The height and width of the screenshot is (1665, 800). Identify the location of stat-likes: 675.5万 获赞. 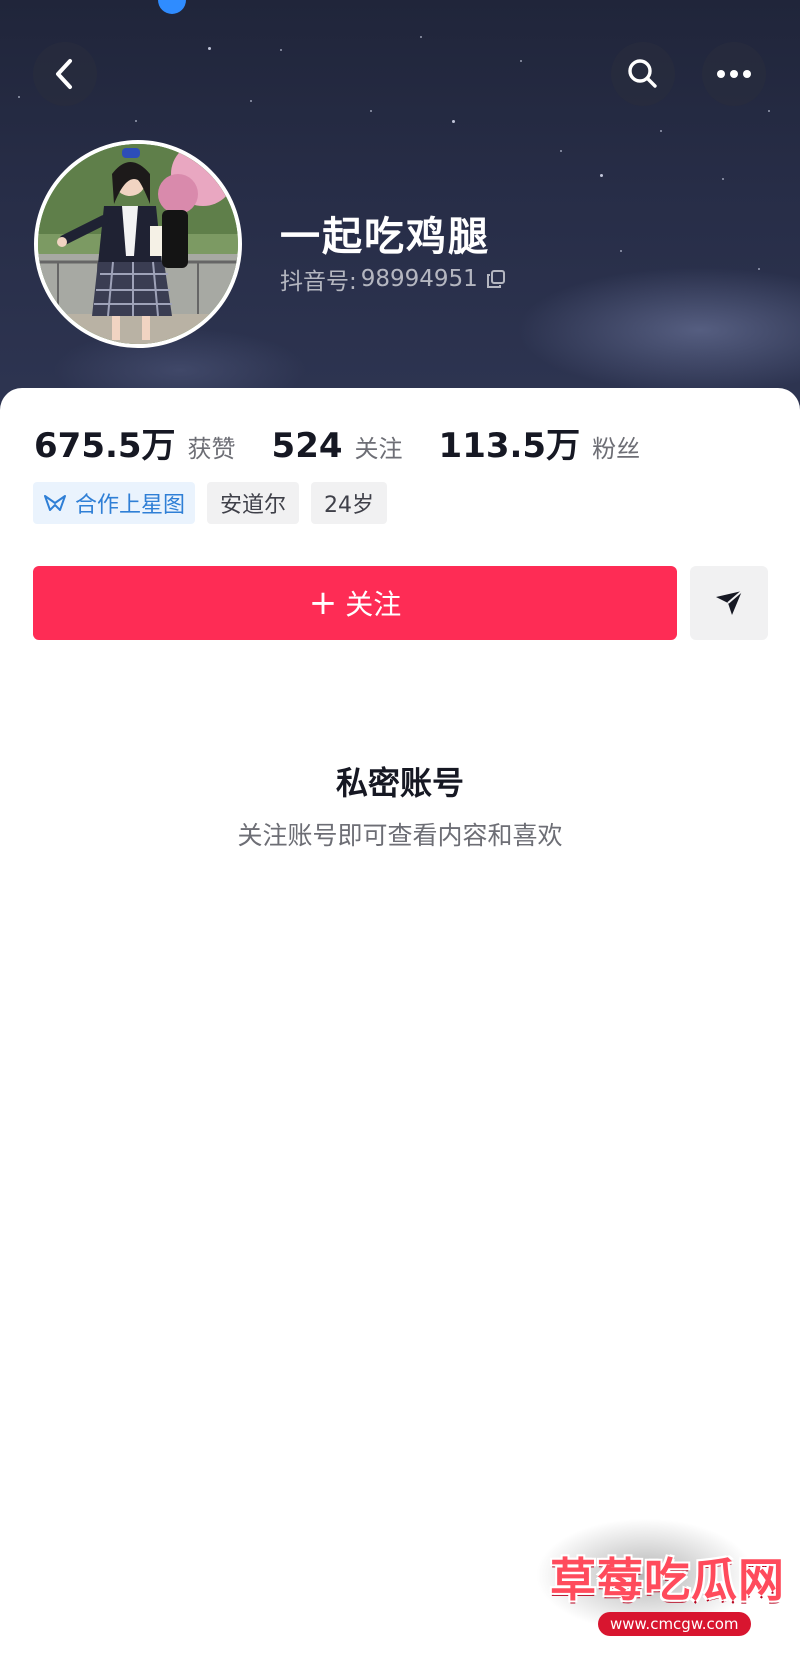
(135, 442).